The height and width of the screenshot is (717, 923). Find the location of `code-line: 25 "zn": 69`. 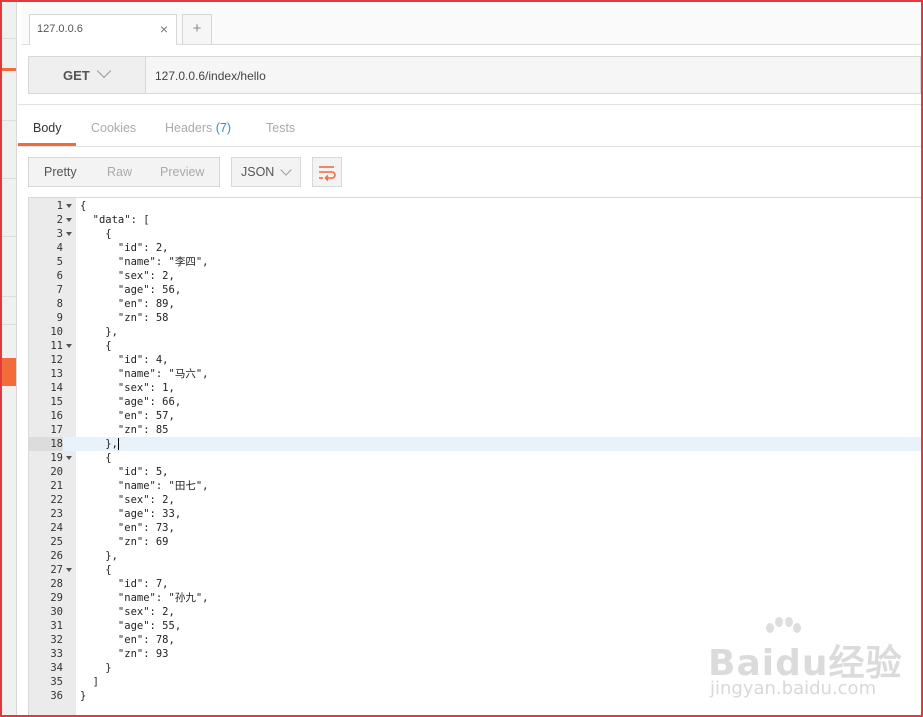

code-line: 25 "zn": 69 is located at coordinates (475, 542).